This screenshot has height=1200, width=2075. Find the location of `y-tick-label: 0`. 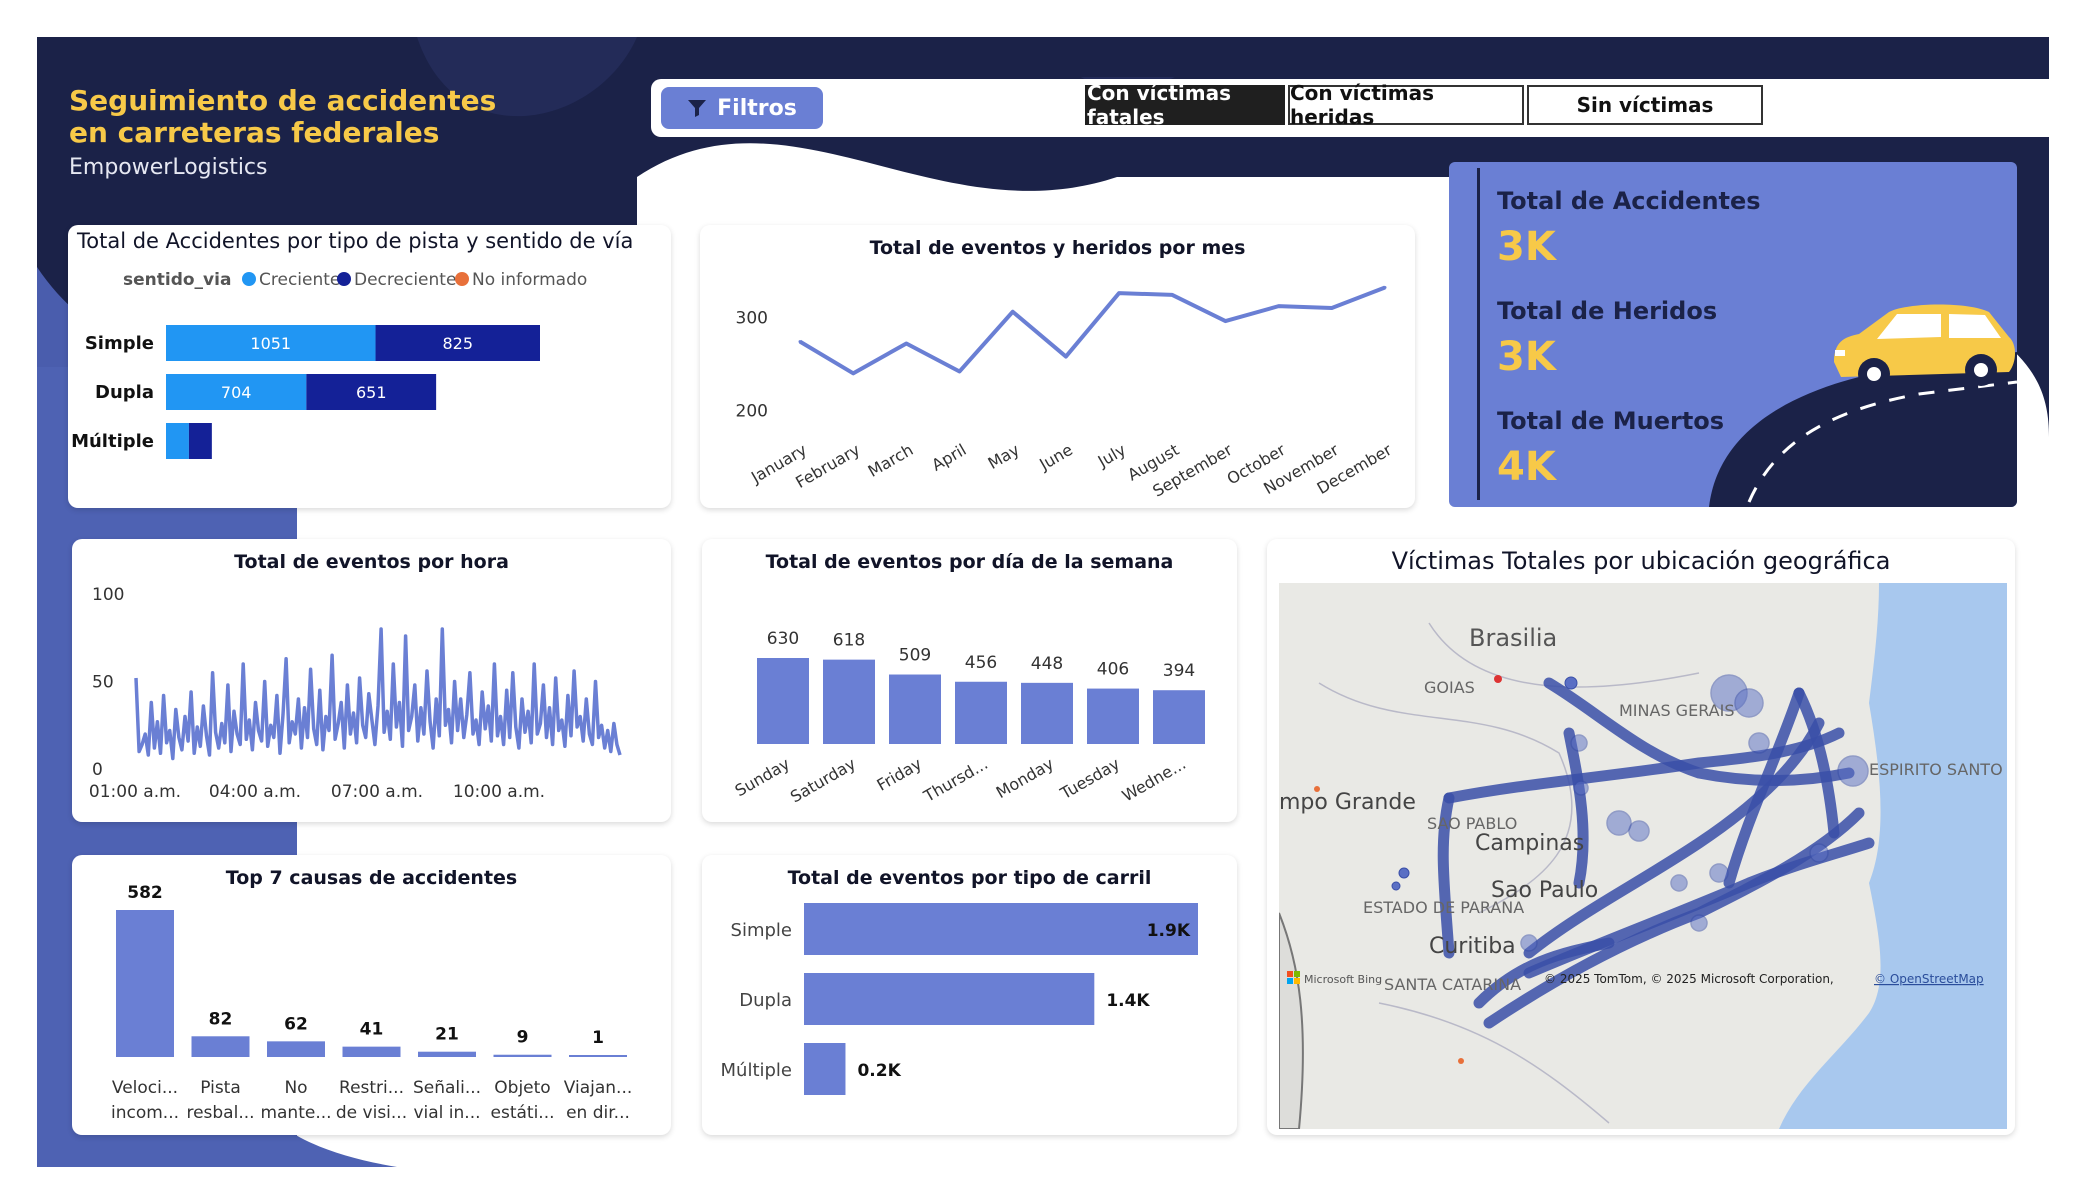

y-tick-label: 0 is located at coordinates (97, 770).